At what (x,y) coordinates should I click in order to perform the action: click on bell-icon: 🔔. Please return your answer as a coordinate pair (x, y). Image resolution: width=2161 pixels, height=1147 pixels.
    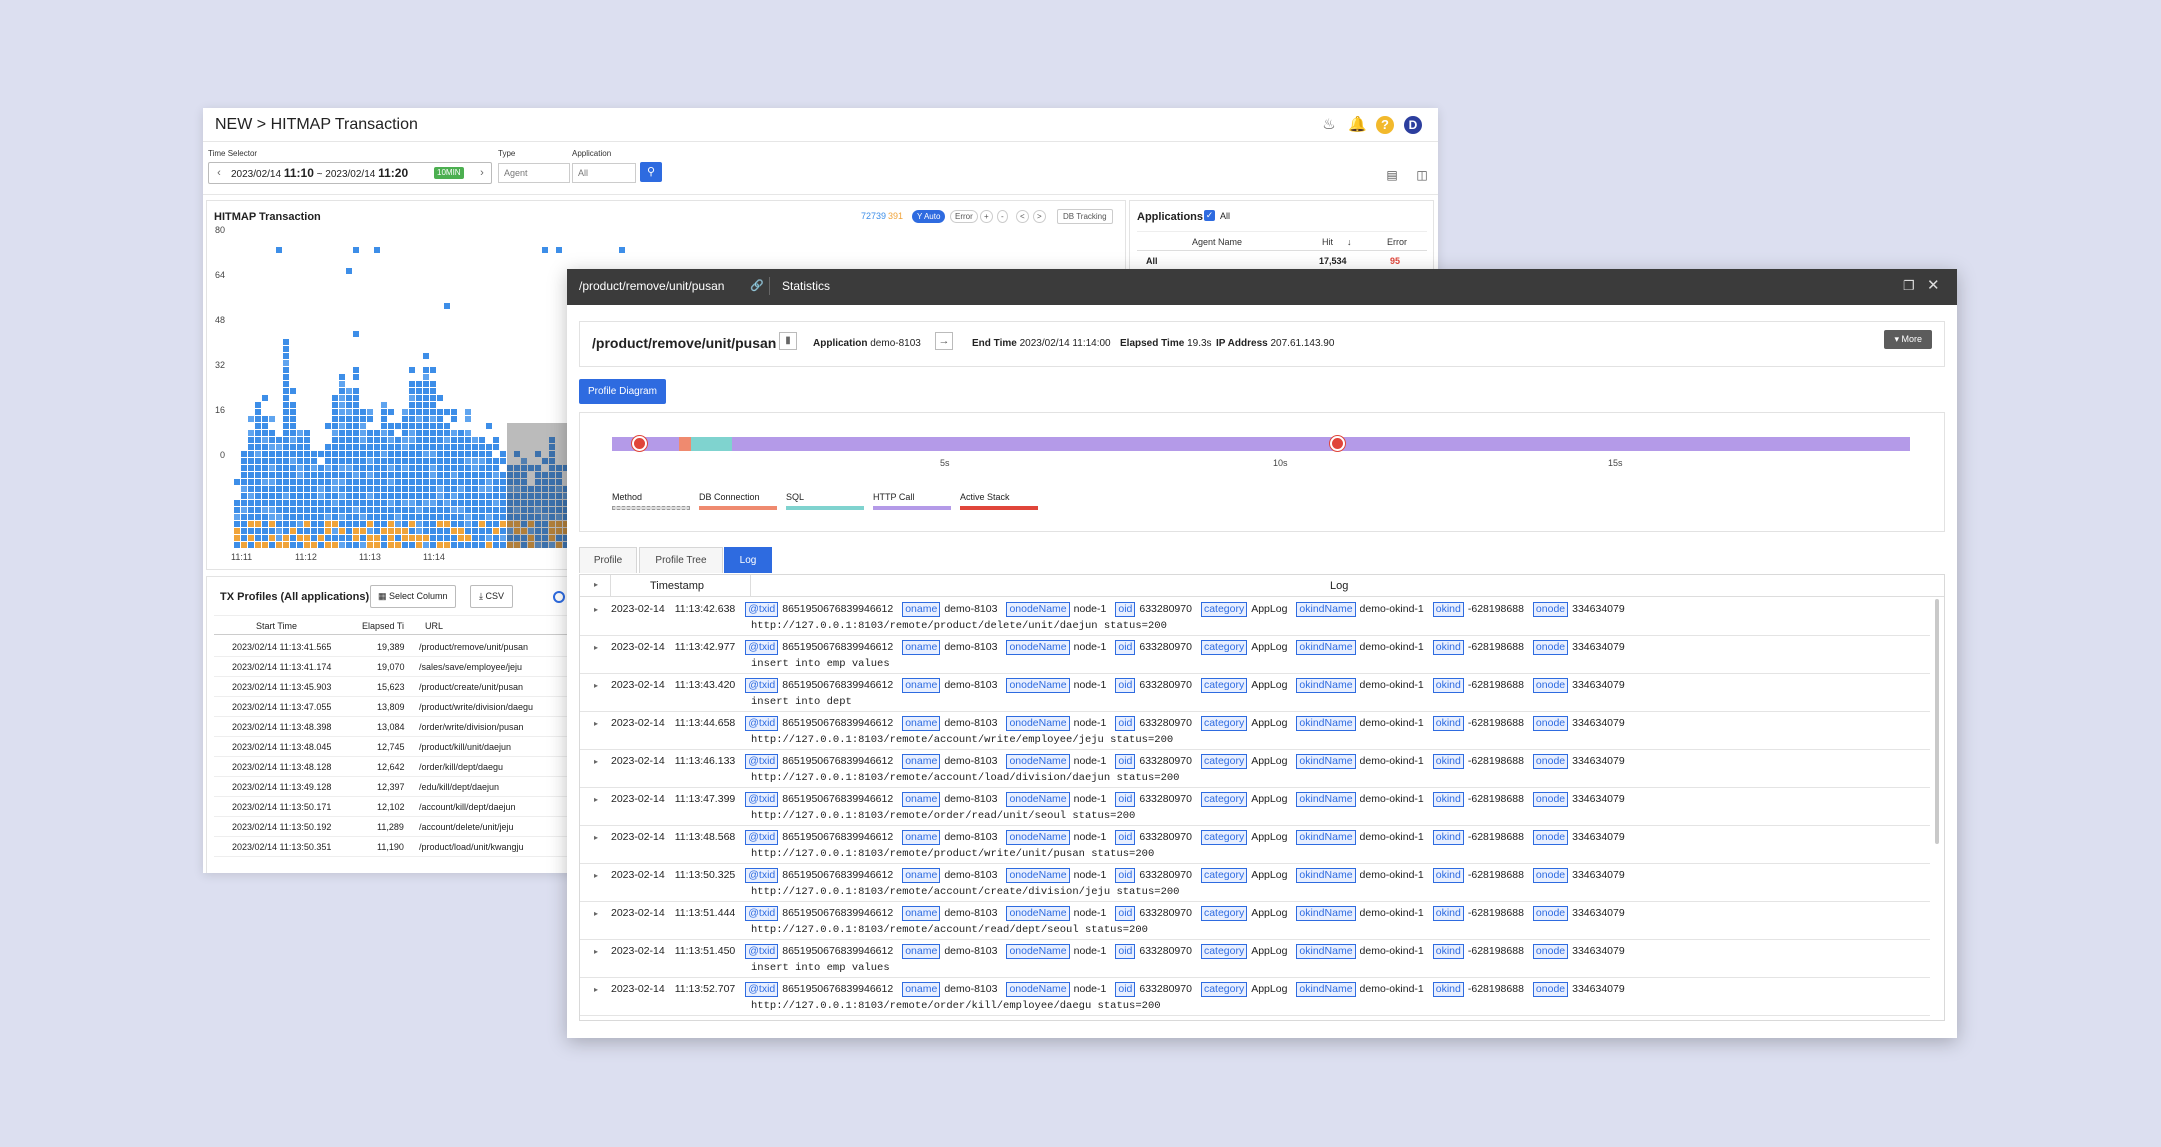
    Looking at the image, I should click on (1357, 125).